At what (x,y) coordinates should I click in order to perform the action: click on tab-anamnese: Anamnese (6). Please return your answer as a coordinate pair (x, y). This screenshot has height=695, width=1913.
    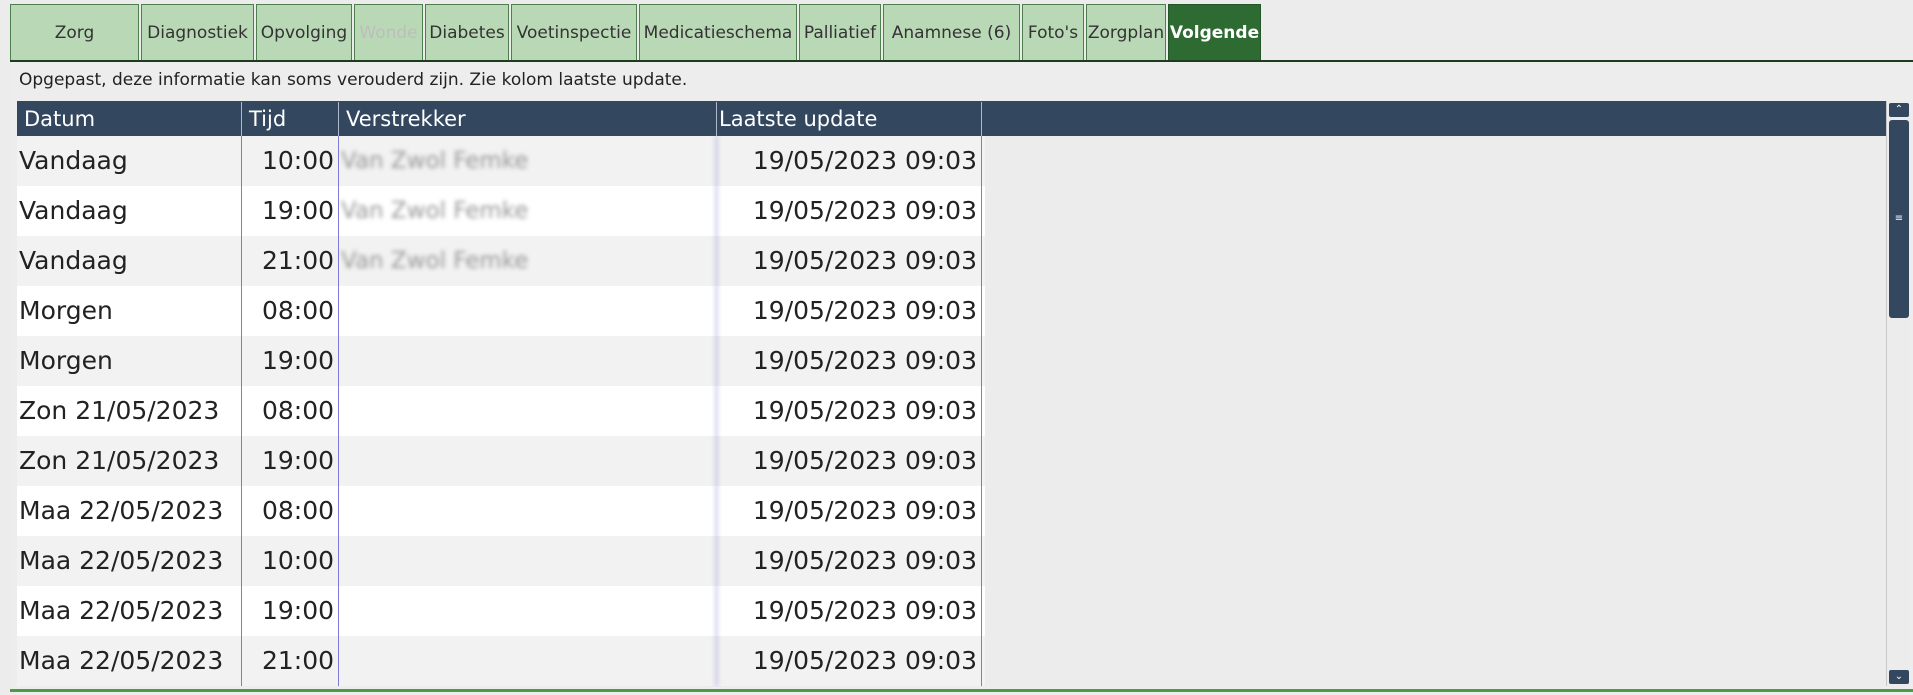
    Looking at the image, I should click on (951, 32).